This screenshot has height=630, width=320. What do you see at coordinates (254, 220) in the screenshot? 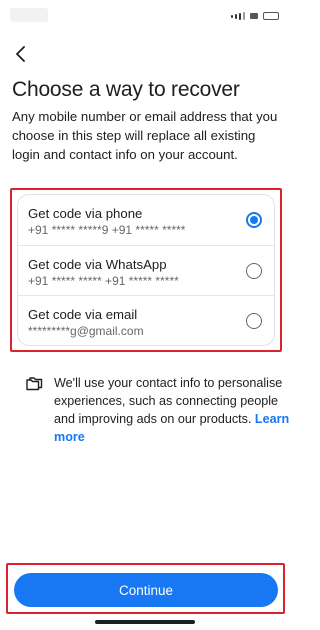
I see `radio-selected` at bounding box center [254, 220].